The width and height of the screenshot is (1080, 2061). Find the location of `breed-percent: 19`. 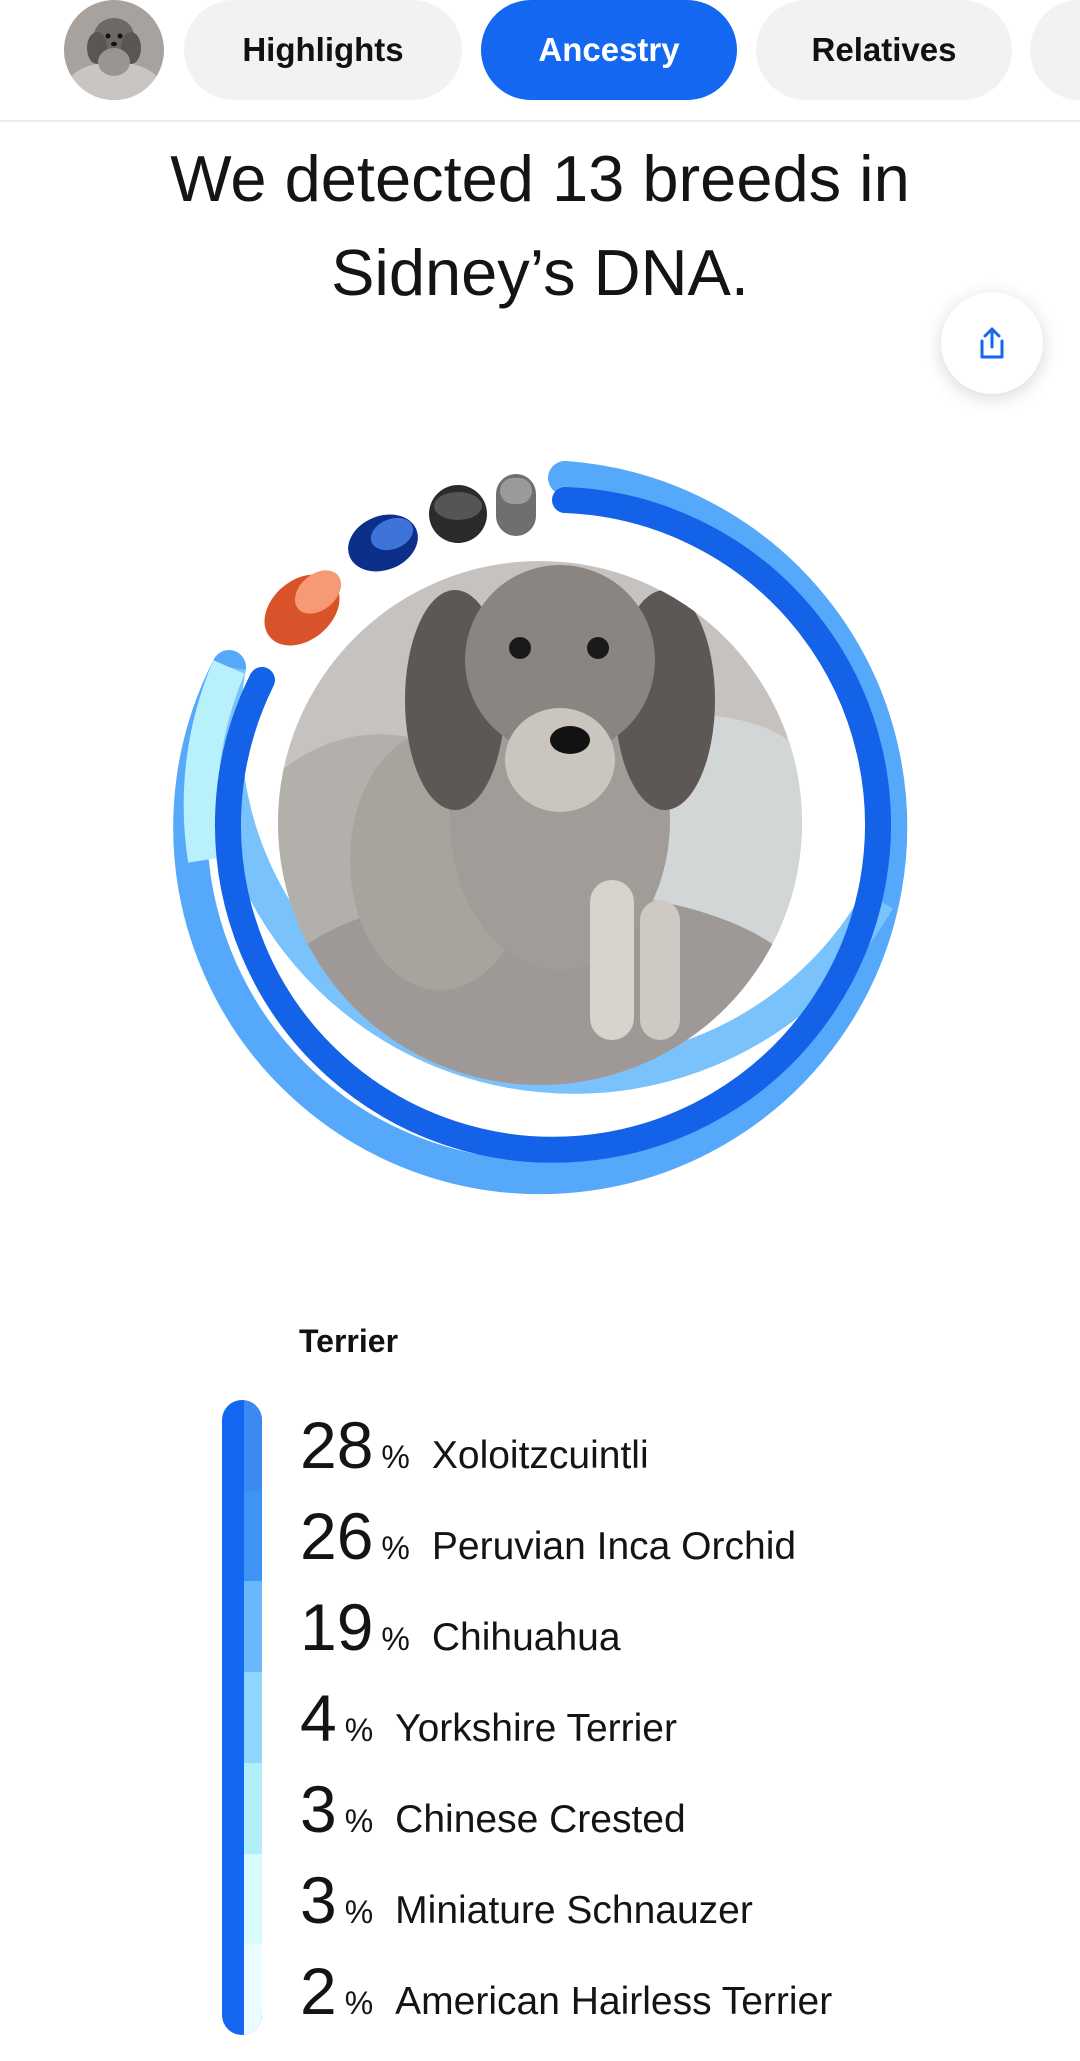

breed-percent: 19 is located at coordinates (337, 1627).